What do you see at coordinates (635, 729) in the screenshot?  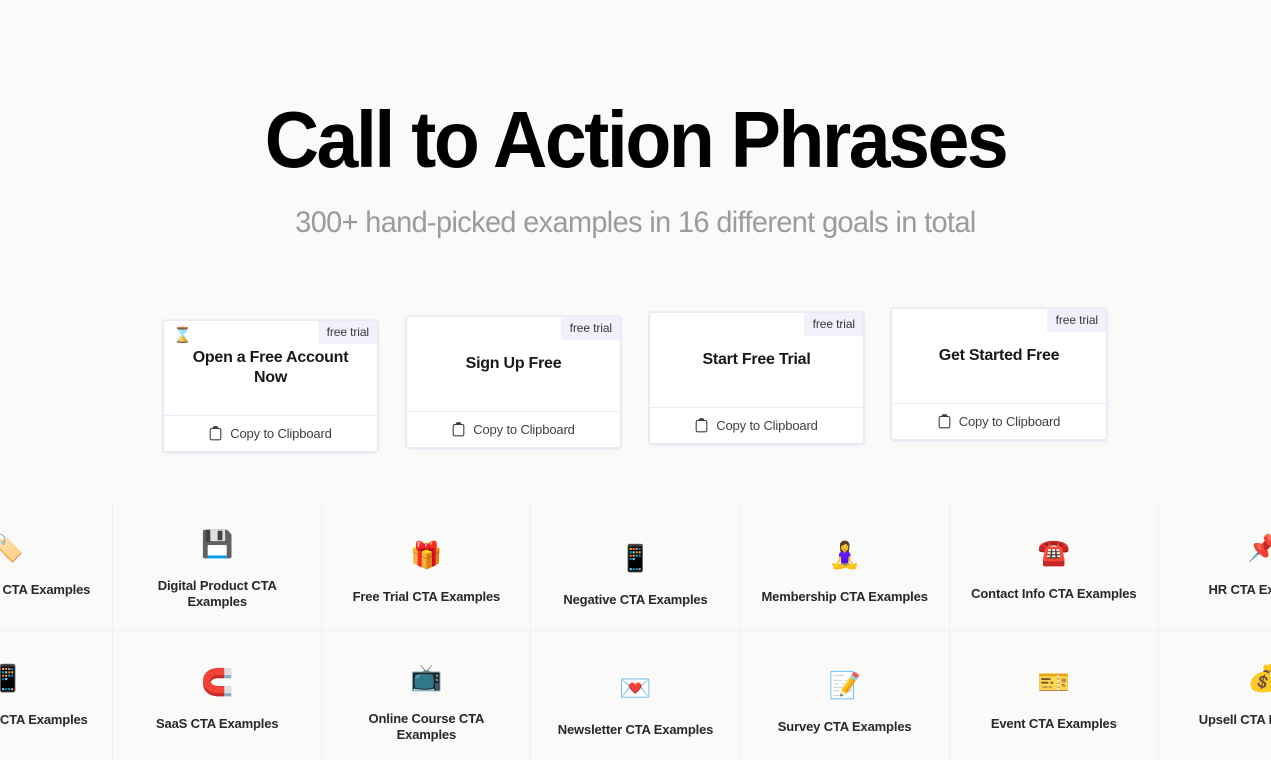 I see `category-tile-label: Newsletter CTA Examples` at bounding box center [635, 729].